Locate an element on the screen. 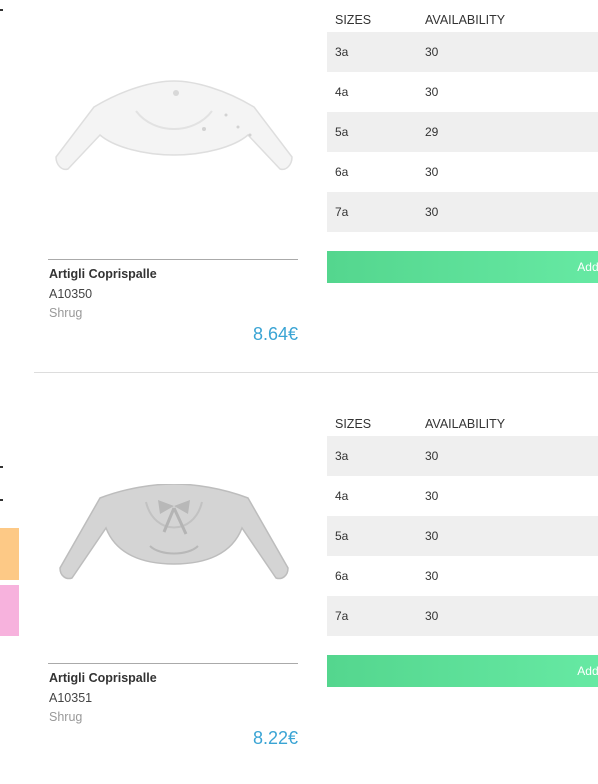 The width and height of the screenshot is (598, 784). table-row: 5a 29 is located at coordinates (462, 132).